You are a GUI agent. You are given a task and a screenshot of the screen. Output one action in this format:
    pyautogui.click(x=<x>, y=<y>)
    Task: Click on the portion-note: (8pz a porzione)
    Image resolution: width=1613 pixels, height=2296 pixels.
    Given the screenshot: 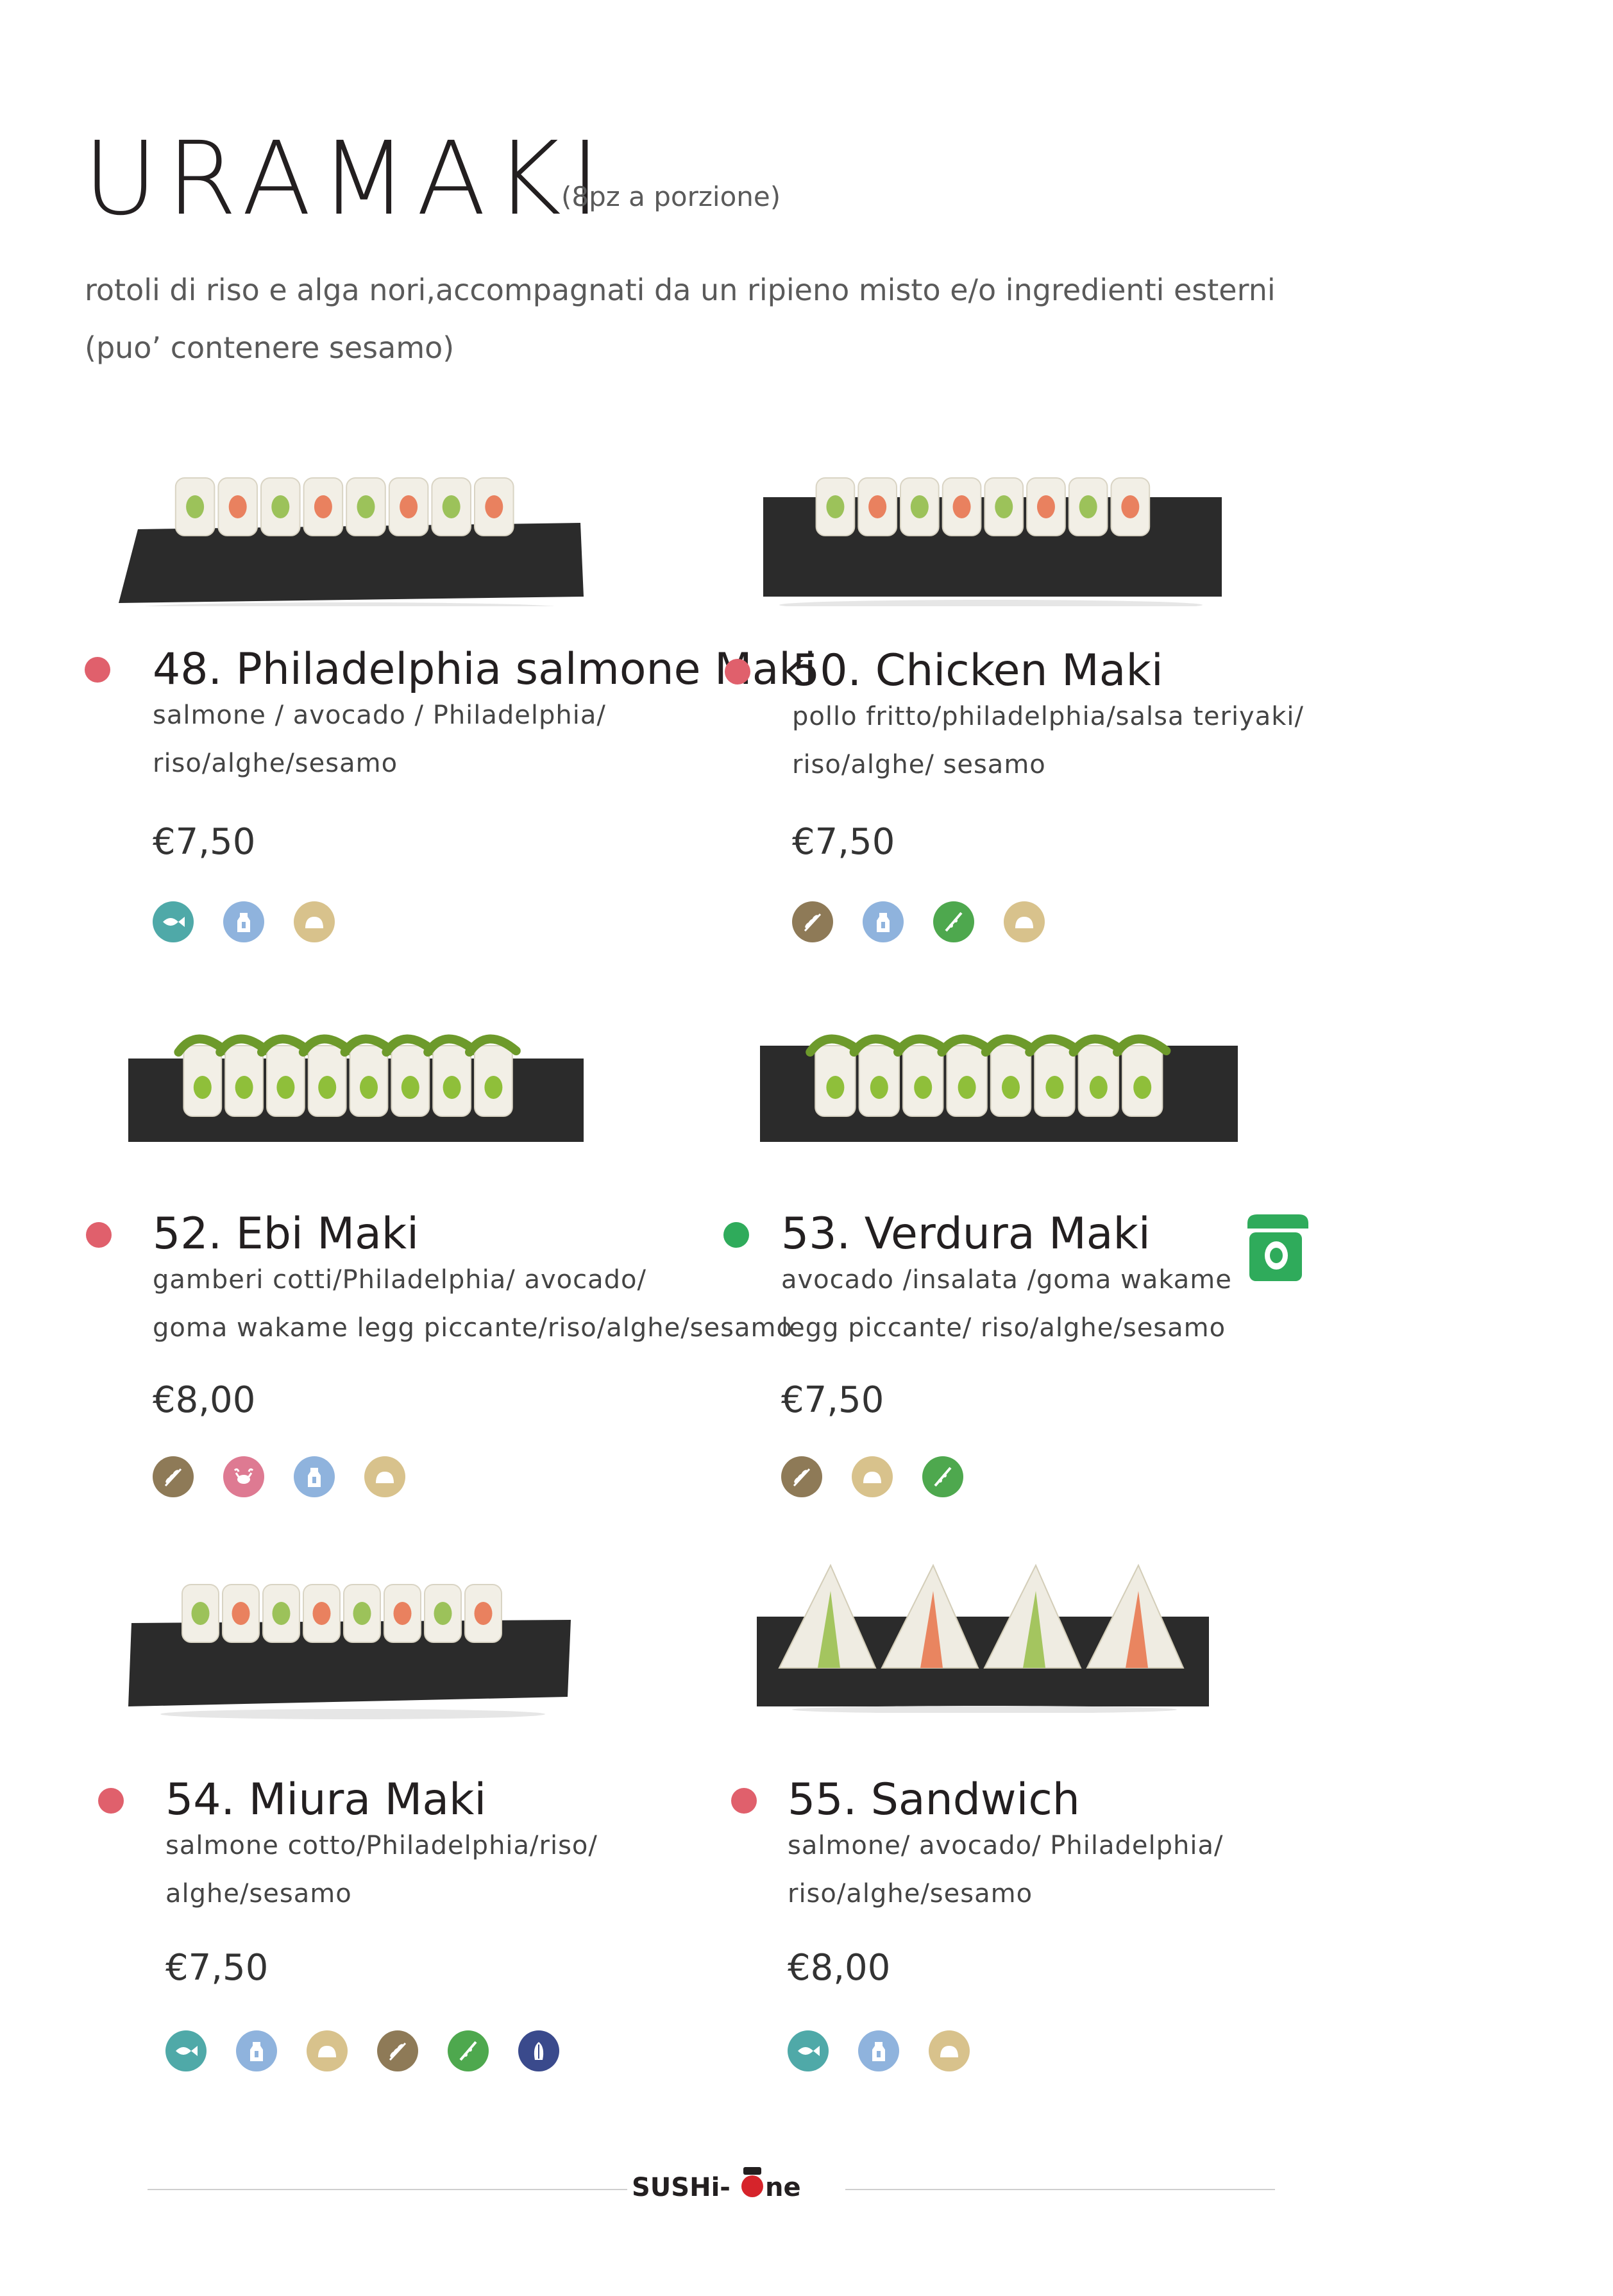 What is the action you would take?
    pyautogui.click(x=671, y=197)
    